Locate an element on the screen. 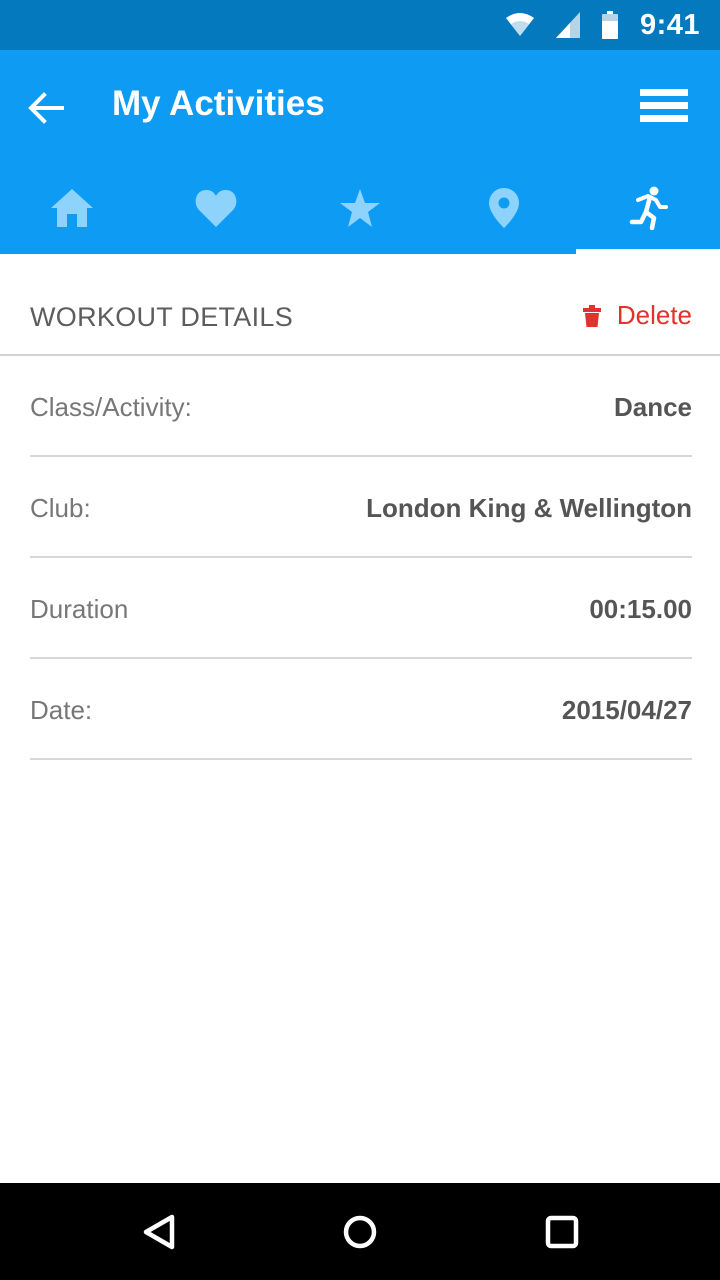 Image resolution: width=720 pixels, height=1280 pixels. running-person-icon is located at coordinates (648, 208).